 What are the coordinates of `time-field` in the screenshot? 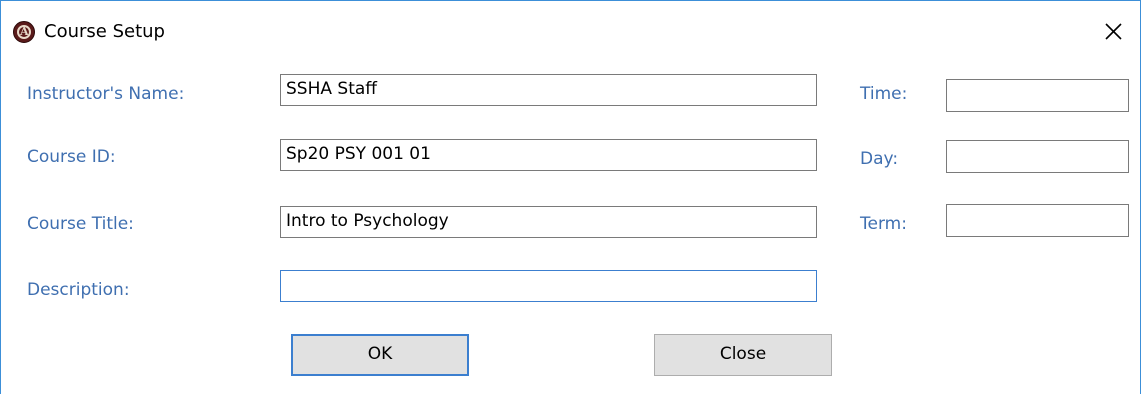 It's located at (1037, 95).